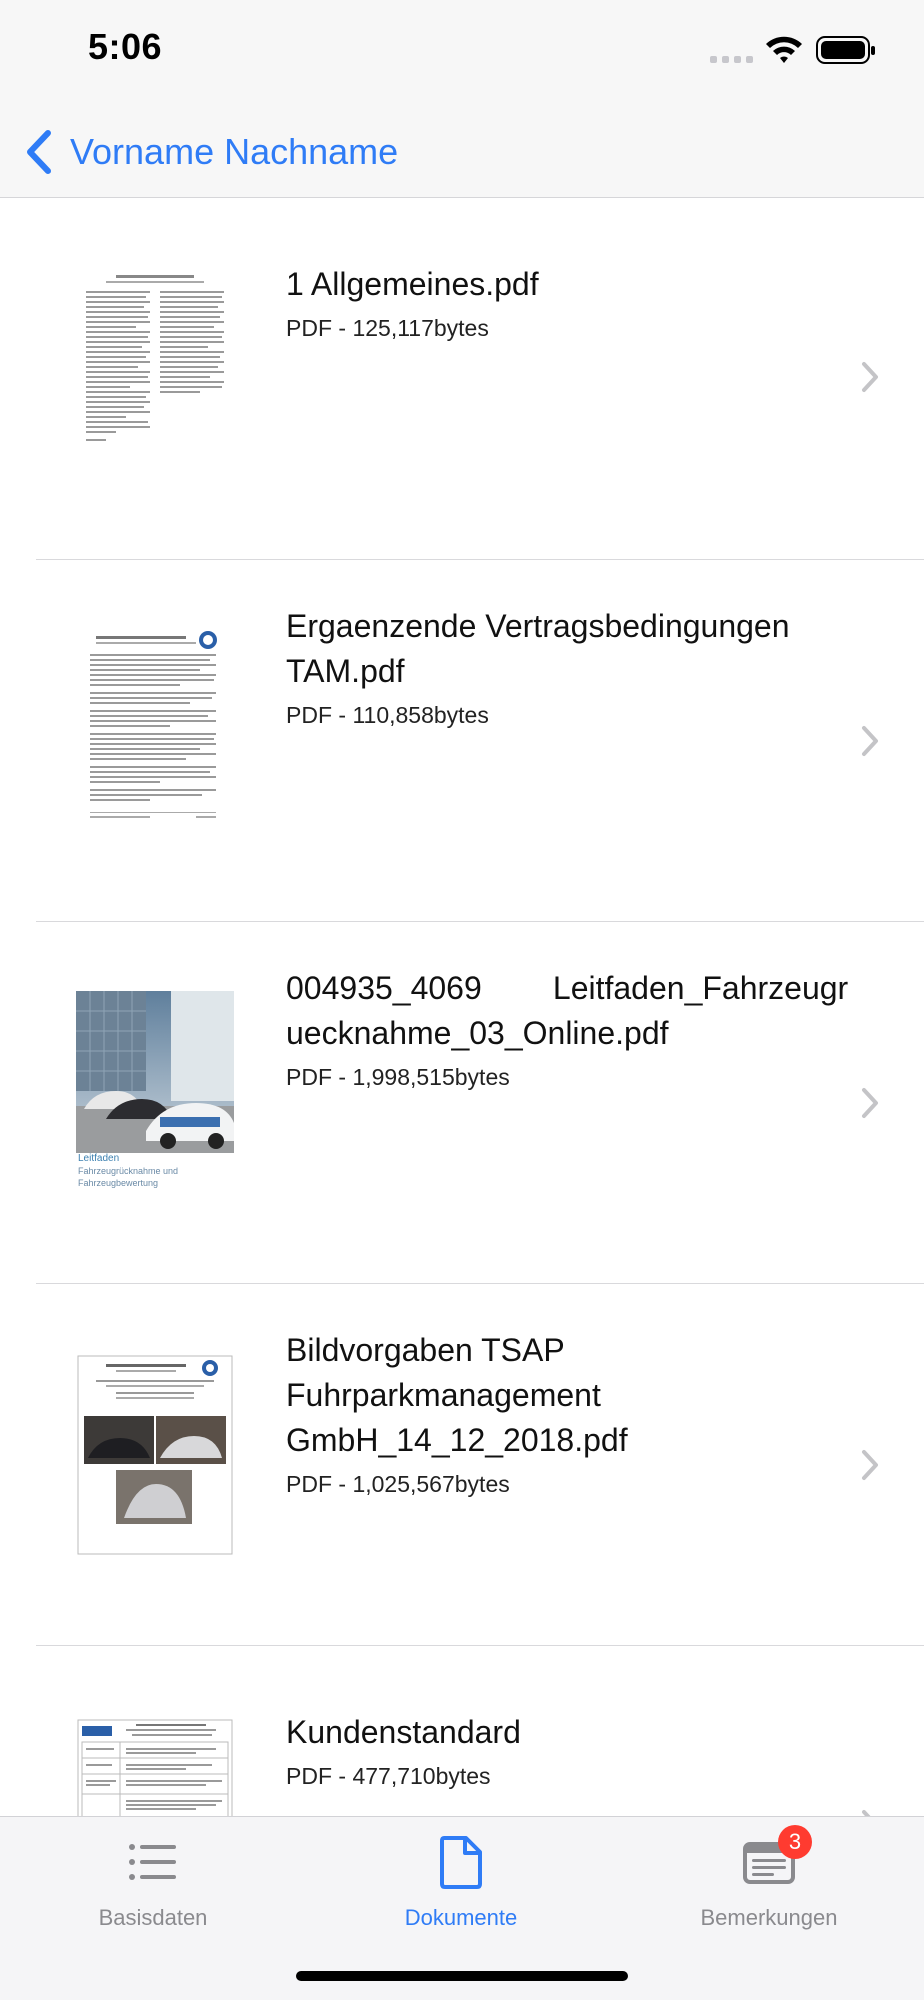  What do you see at coordinates (128, 1171) in the screenshot?
I see `thumbnail-text: Fahrzeugrücknahme und` at bounding box center [128, 1171].